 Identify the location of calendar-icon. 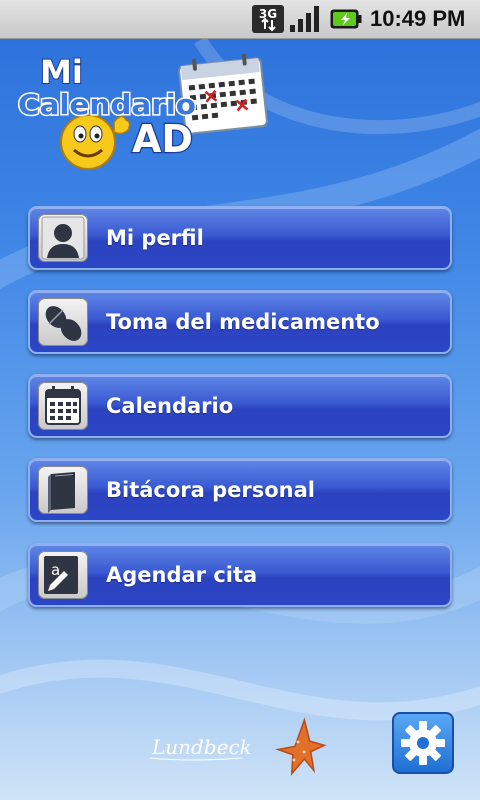
(63, 406).